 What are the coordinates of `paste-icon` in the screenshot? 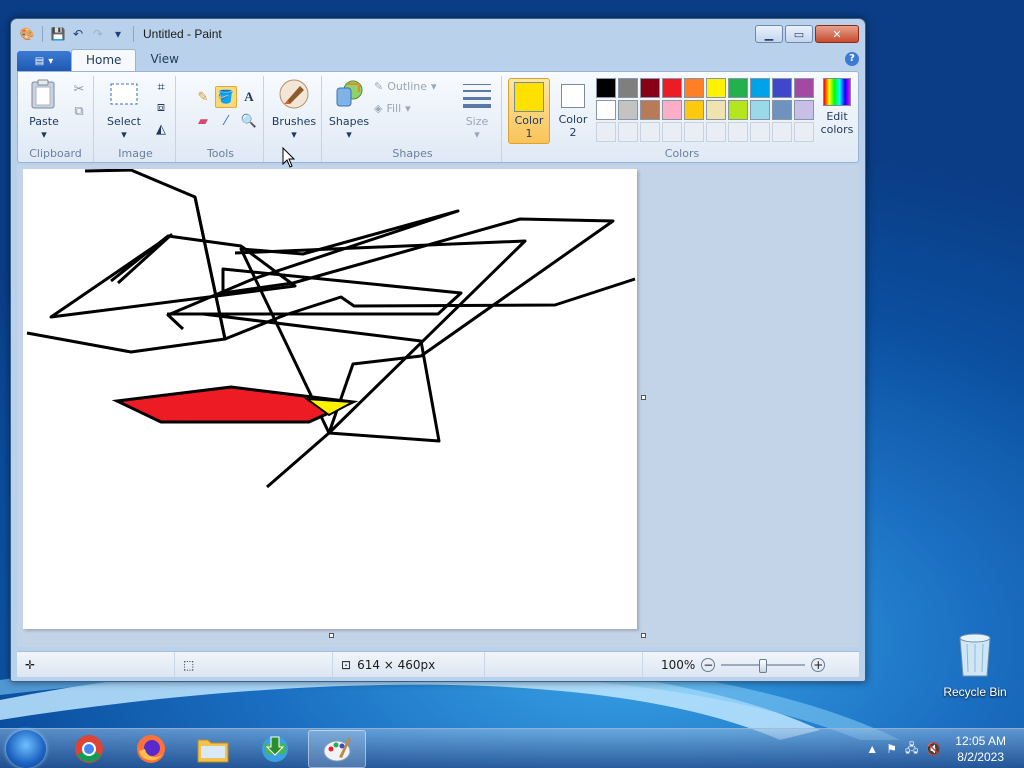 It's located at (43, 94).